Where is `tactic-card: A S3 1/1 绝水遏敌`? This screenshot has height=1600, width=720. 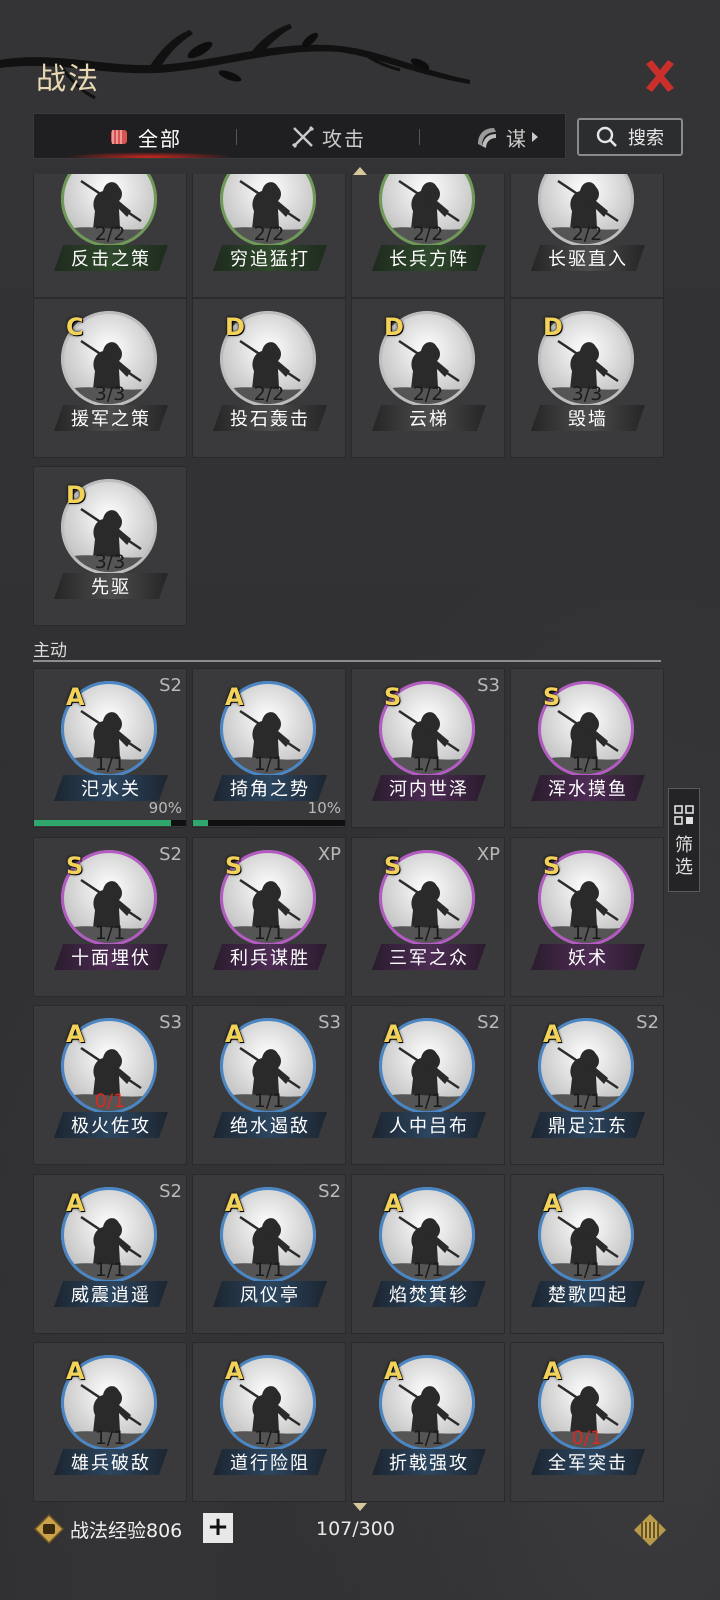
tactic-card: A S3 1/1 绝水遏敌 is located at coordinates (269, 1085).